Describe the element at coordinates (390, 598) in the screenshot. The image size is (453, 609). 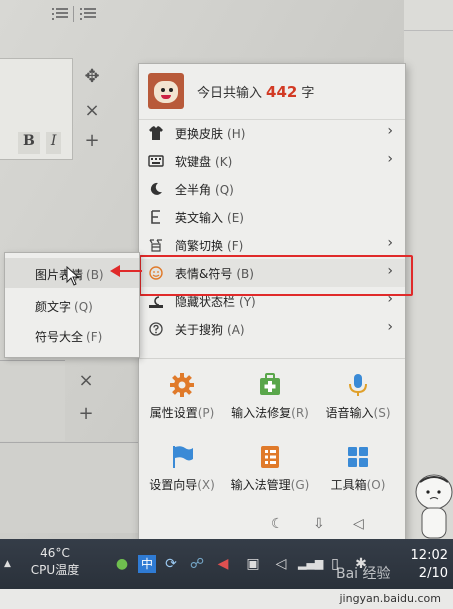
I see `site-url: jingyan.baidu.com` at that location.